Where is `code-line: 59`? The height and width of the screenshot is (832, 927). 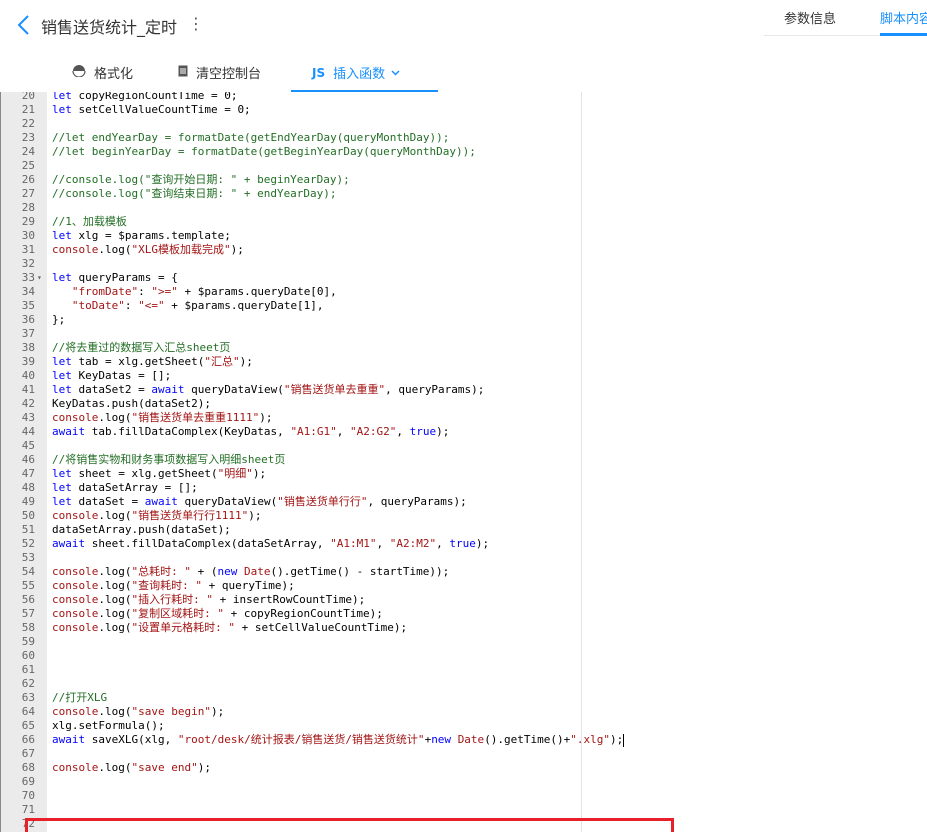 code-line: 59 is located at coordinates (463, 642).